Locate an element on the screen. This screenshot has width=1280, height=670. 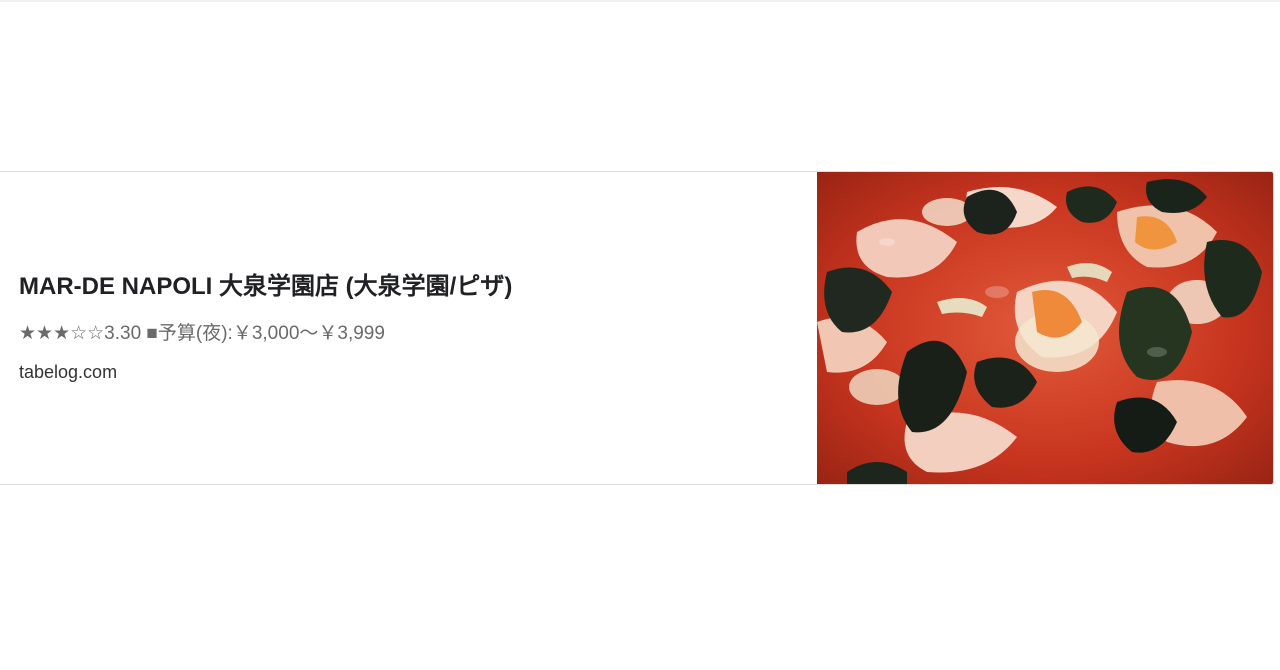
link-card-title: MAR-DE NAPOLI 大泉学園店 (大泉学園/ピザ) is located at coordinates (266, 286).